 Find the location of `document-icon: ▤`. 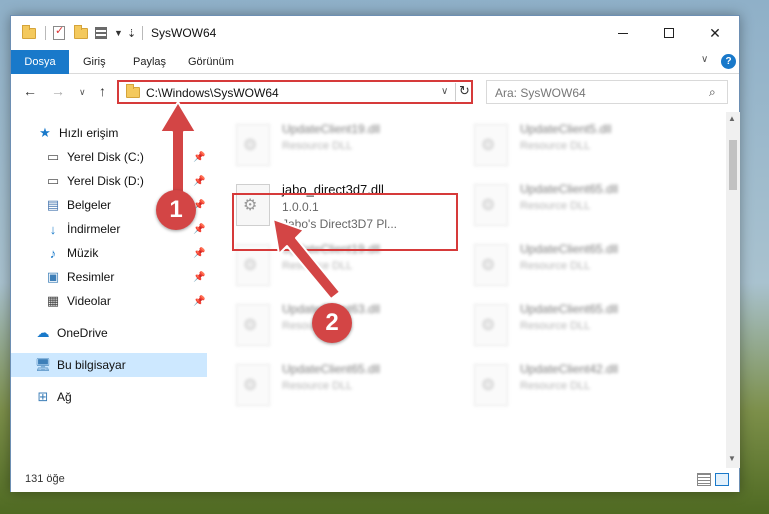

document-icon: ▤ is located at coordinates (53, 204).